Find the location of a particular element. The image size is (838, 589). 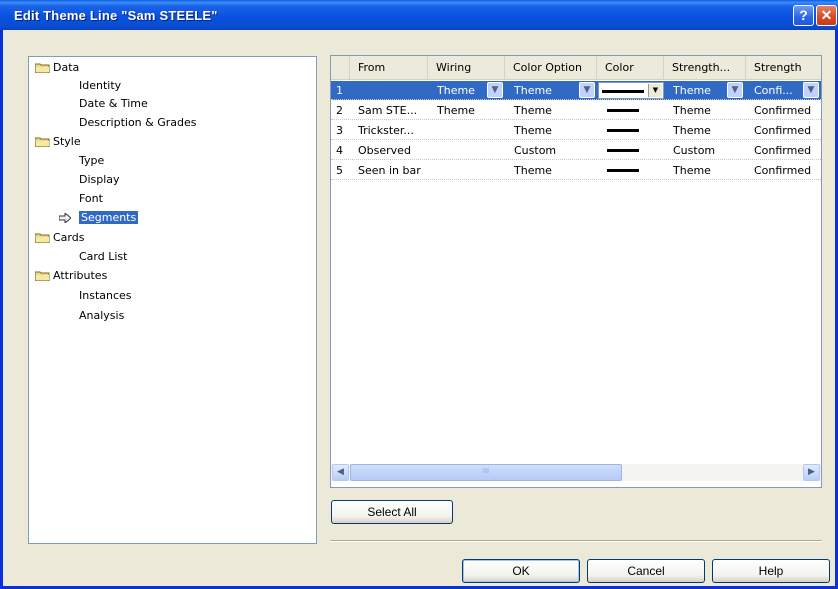

tree-item-label: Date & Time is located at coordinates (113, 103).